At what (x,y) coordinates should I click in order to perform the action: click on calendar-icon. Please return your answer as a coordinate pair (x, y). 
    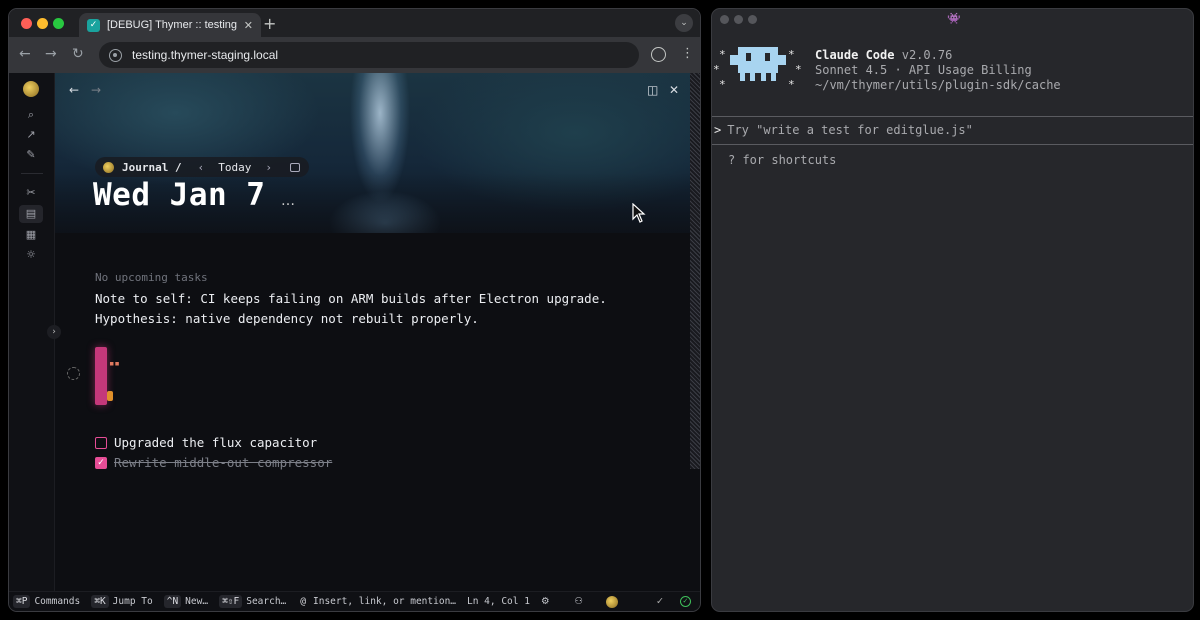
    Looking at the image, I should click on (294, 167).